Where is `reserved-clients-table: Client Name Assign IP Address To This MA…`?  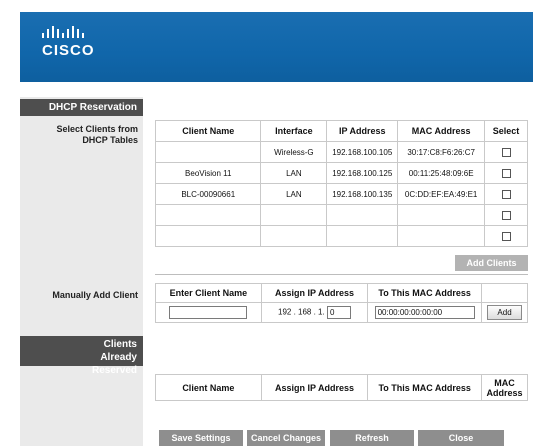 reserved-clients-table: Client Name Assign IP Address To This MA… is located at coordinates (341, 387).